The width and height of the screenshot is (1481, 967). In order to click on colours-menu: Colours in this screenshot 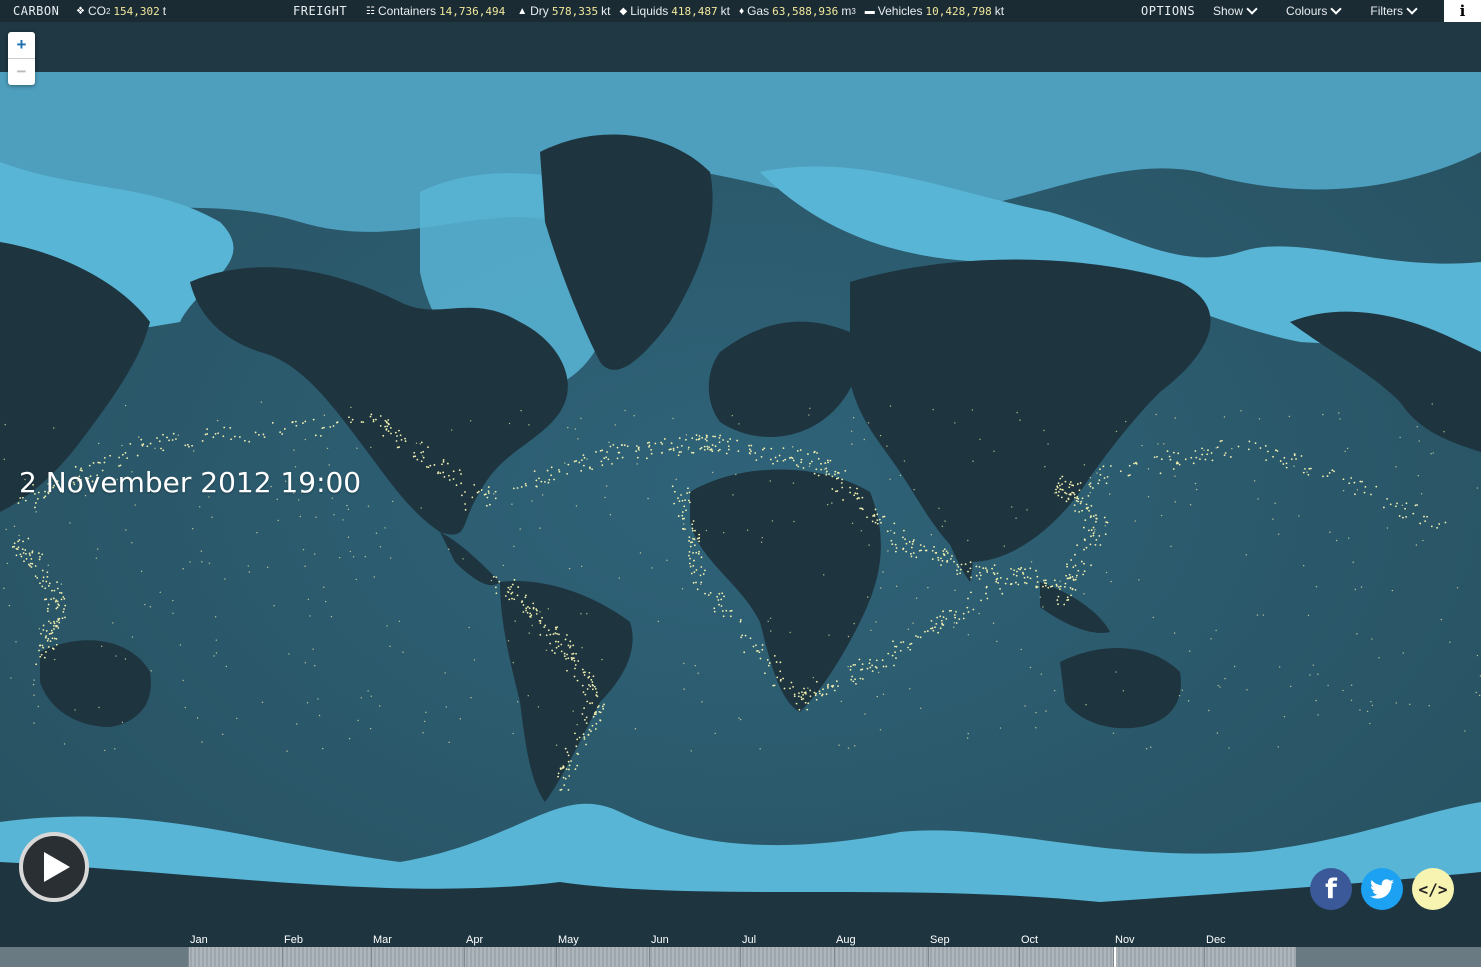, I will do `click(1314, 10)`.